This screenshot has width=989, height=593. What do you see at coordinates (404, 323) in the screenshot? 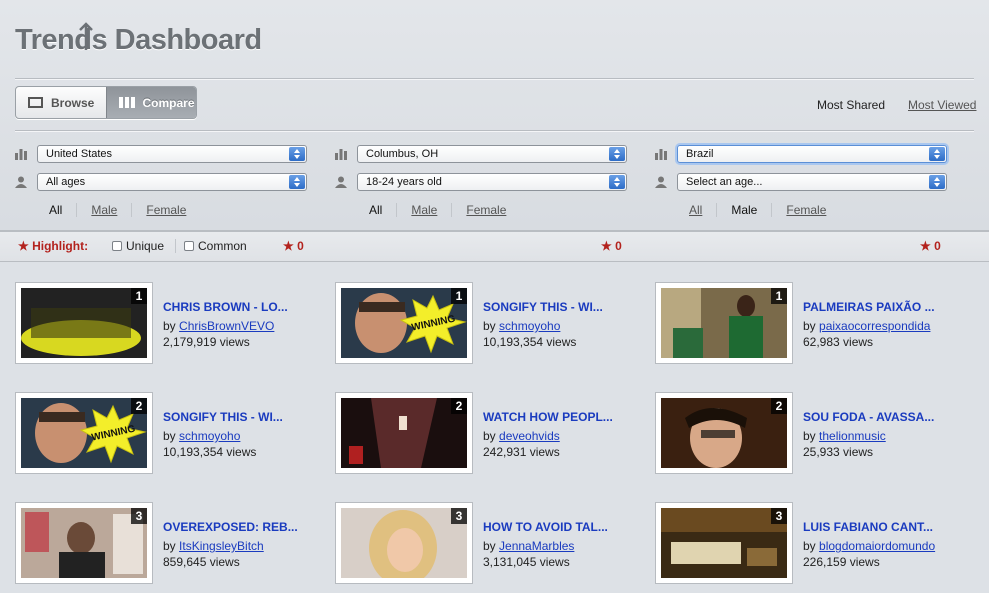
I see `video-thumbnail: WINNING 1` at bounding box center [404, 323].